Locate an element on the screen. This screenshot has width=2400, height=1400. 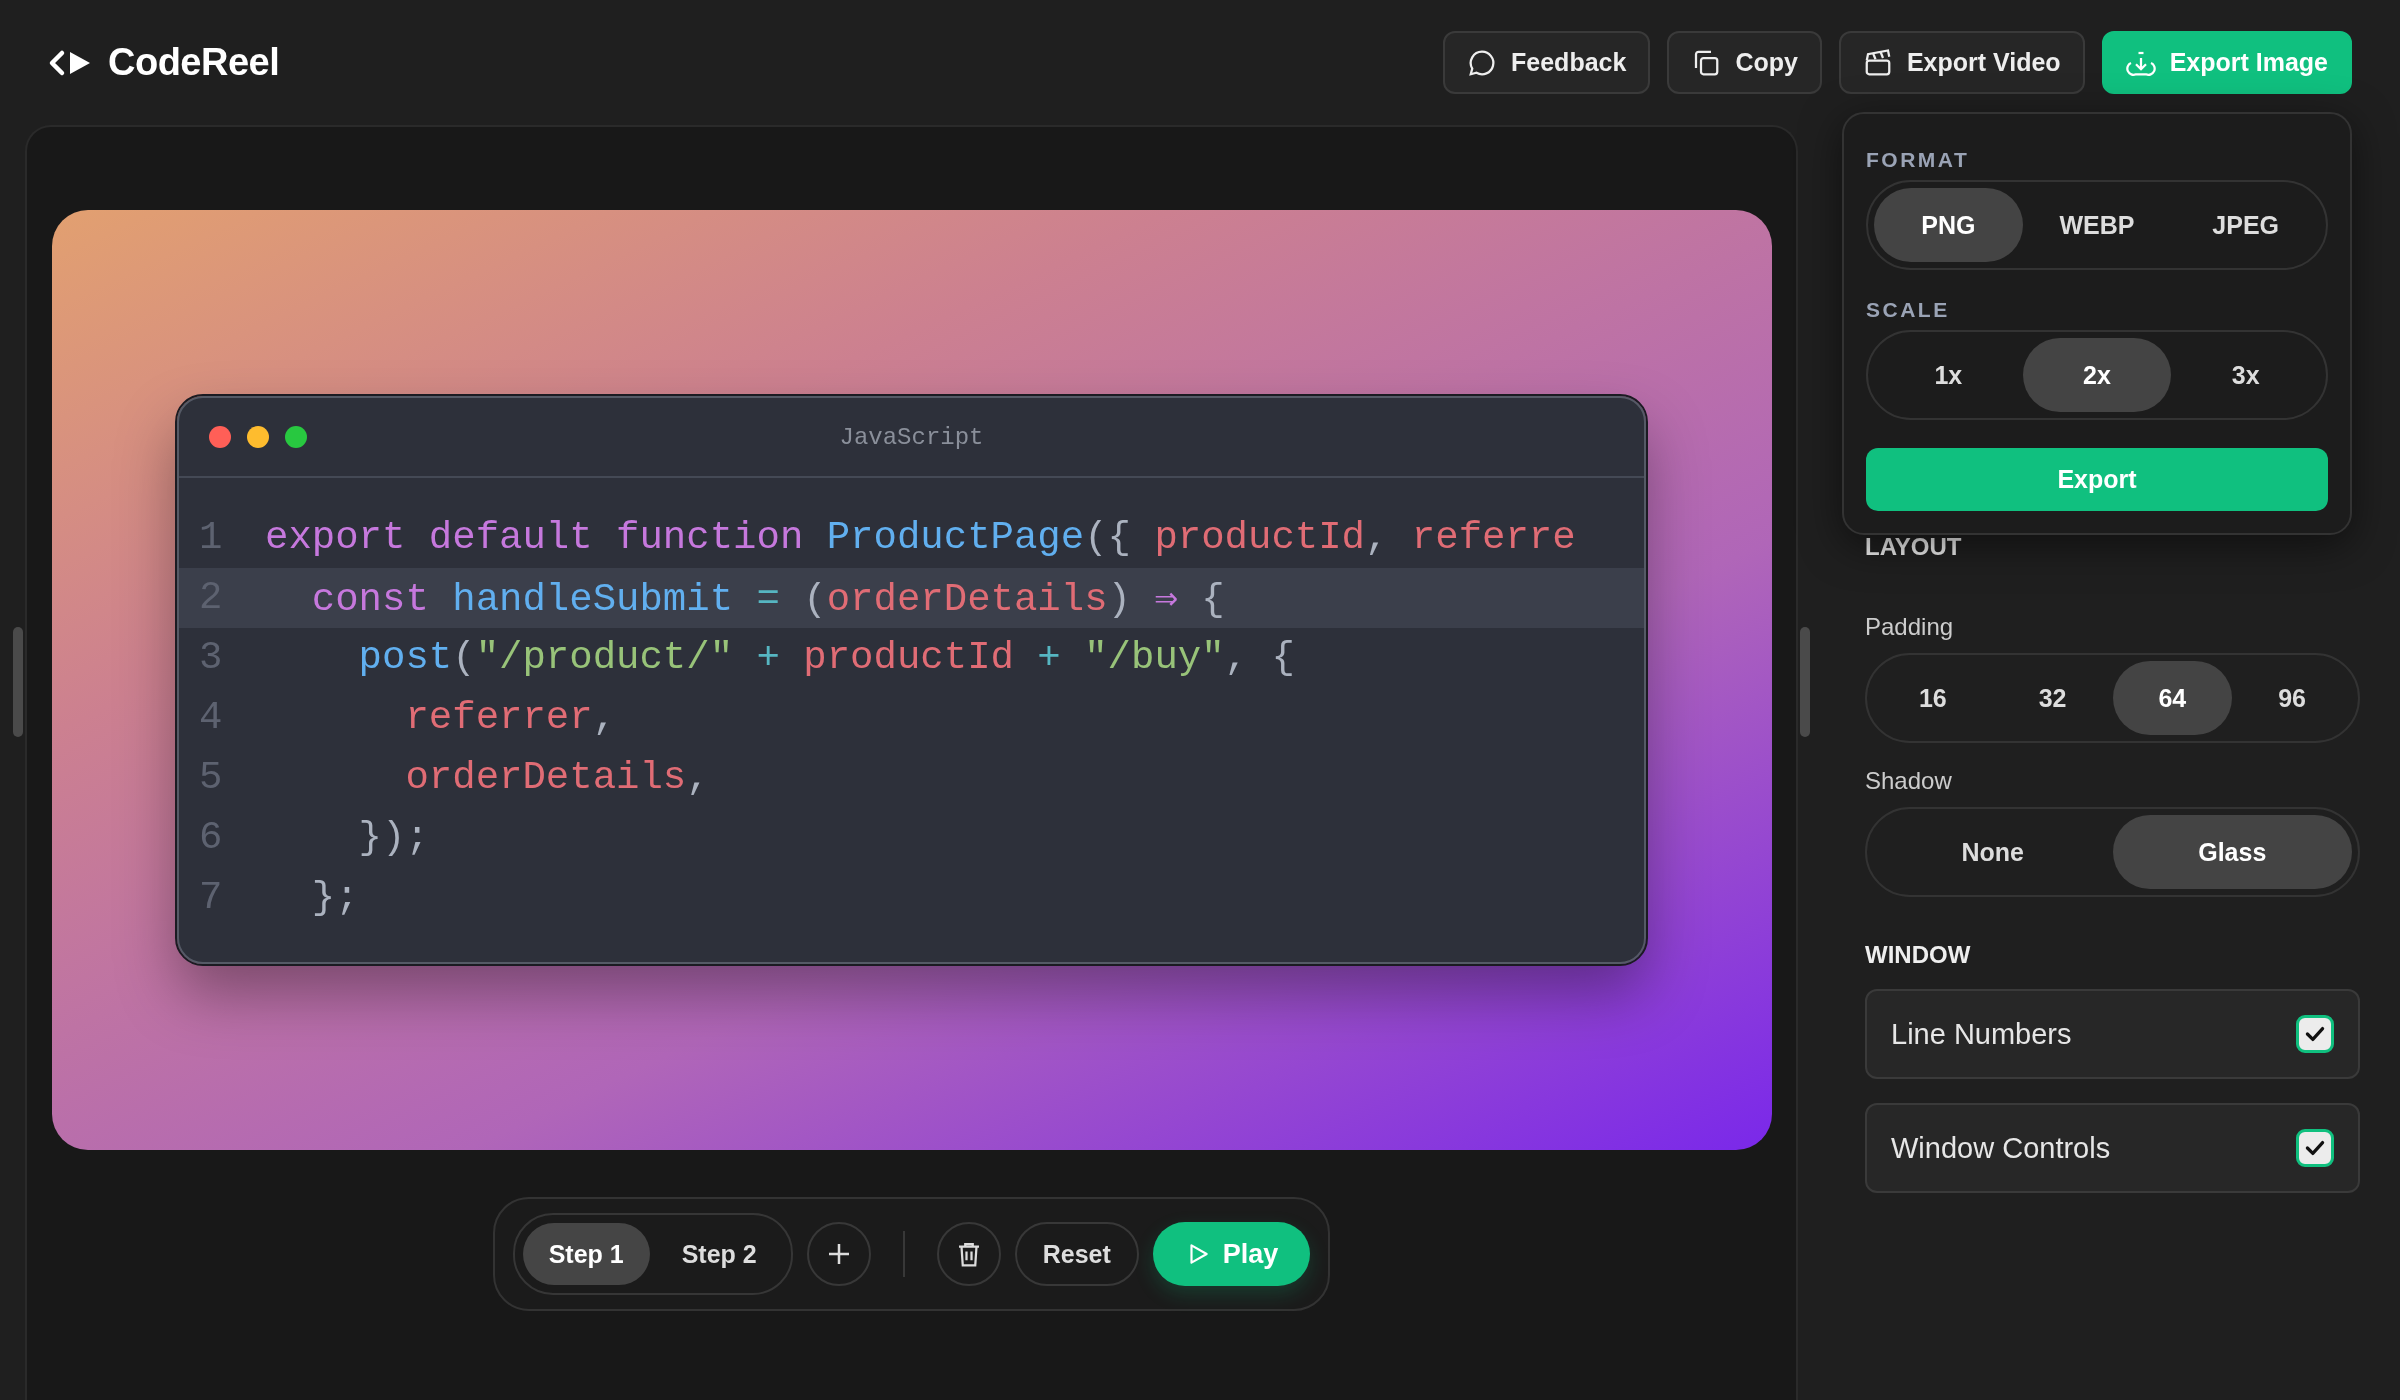
code-line: }); is located at coordinates (393, 838).